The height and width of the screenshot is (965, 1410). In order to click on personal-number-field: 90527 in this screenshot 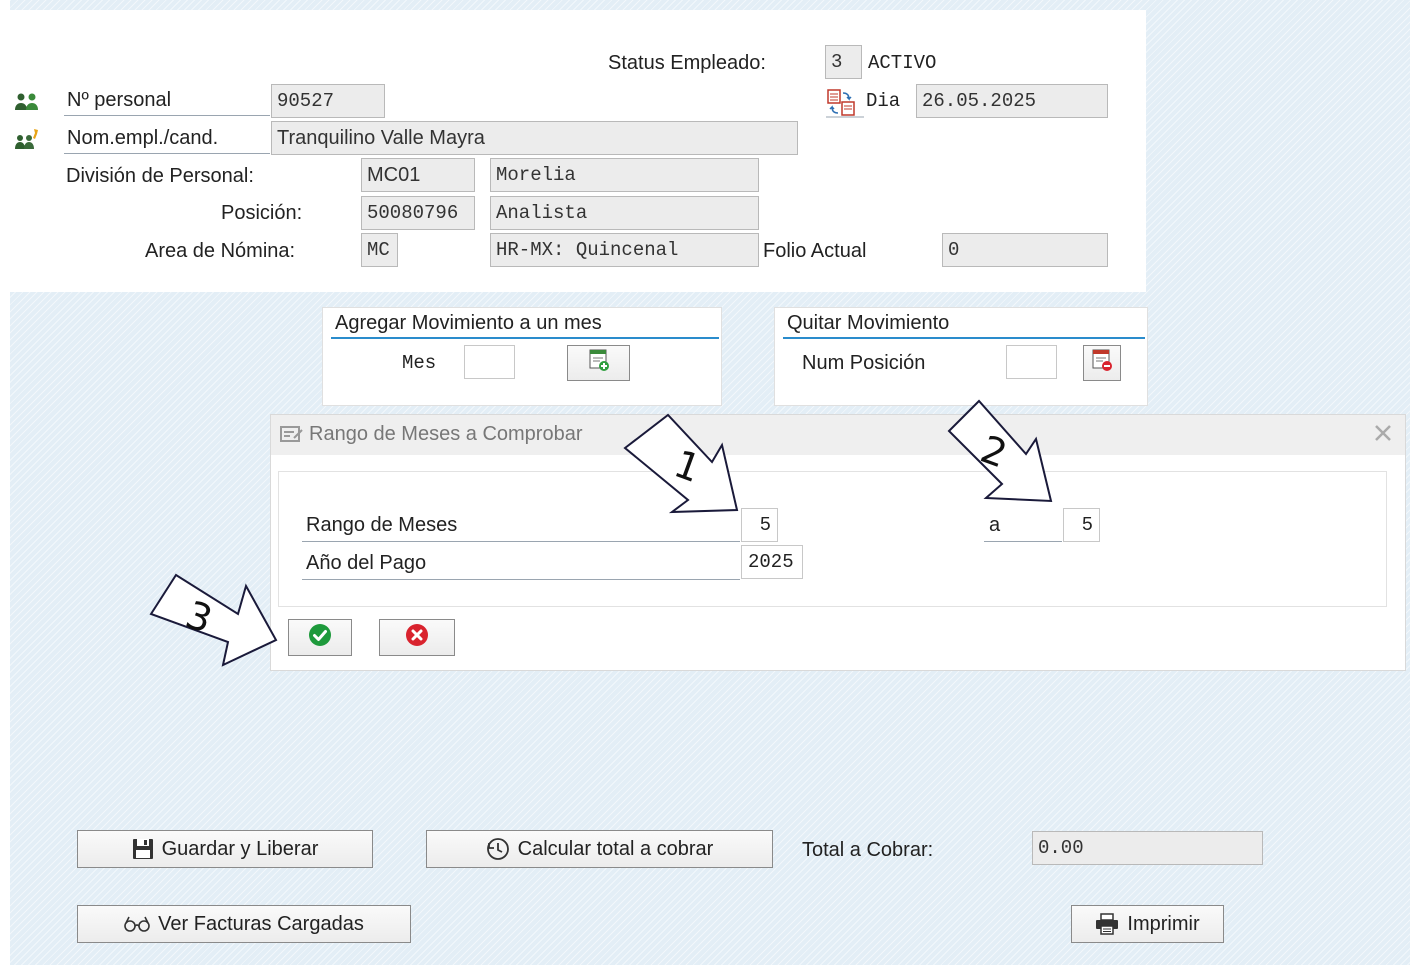, I will do `click(328, 101)`.